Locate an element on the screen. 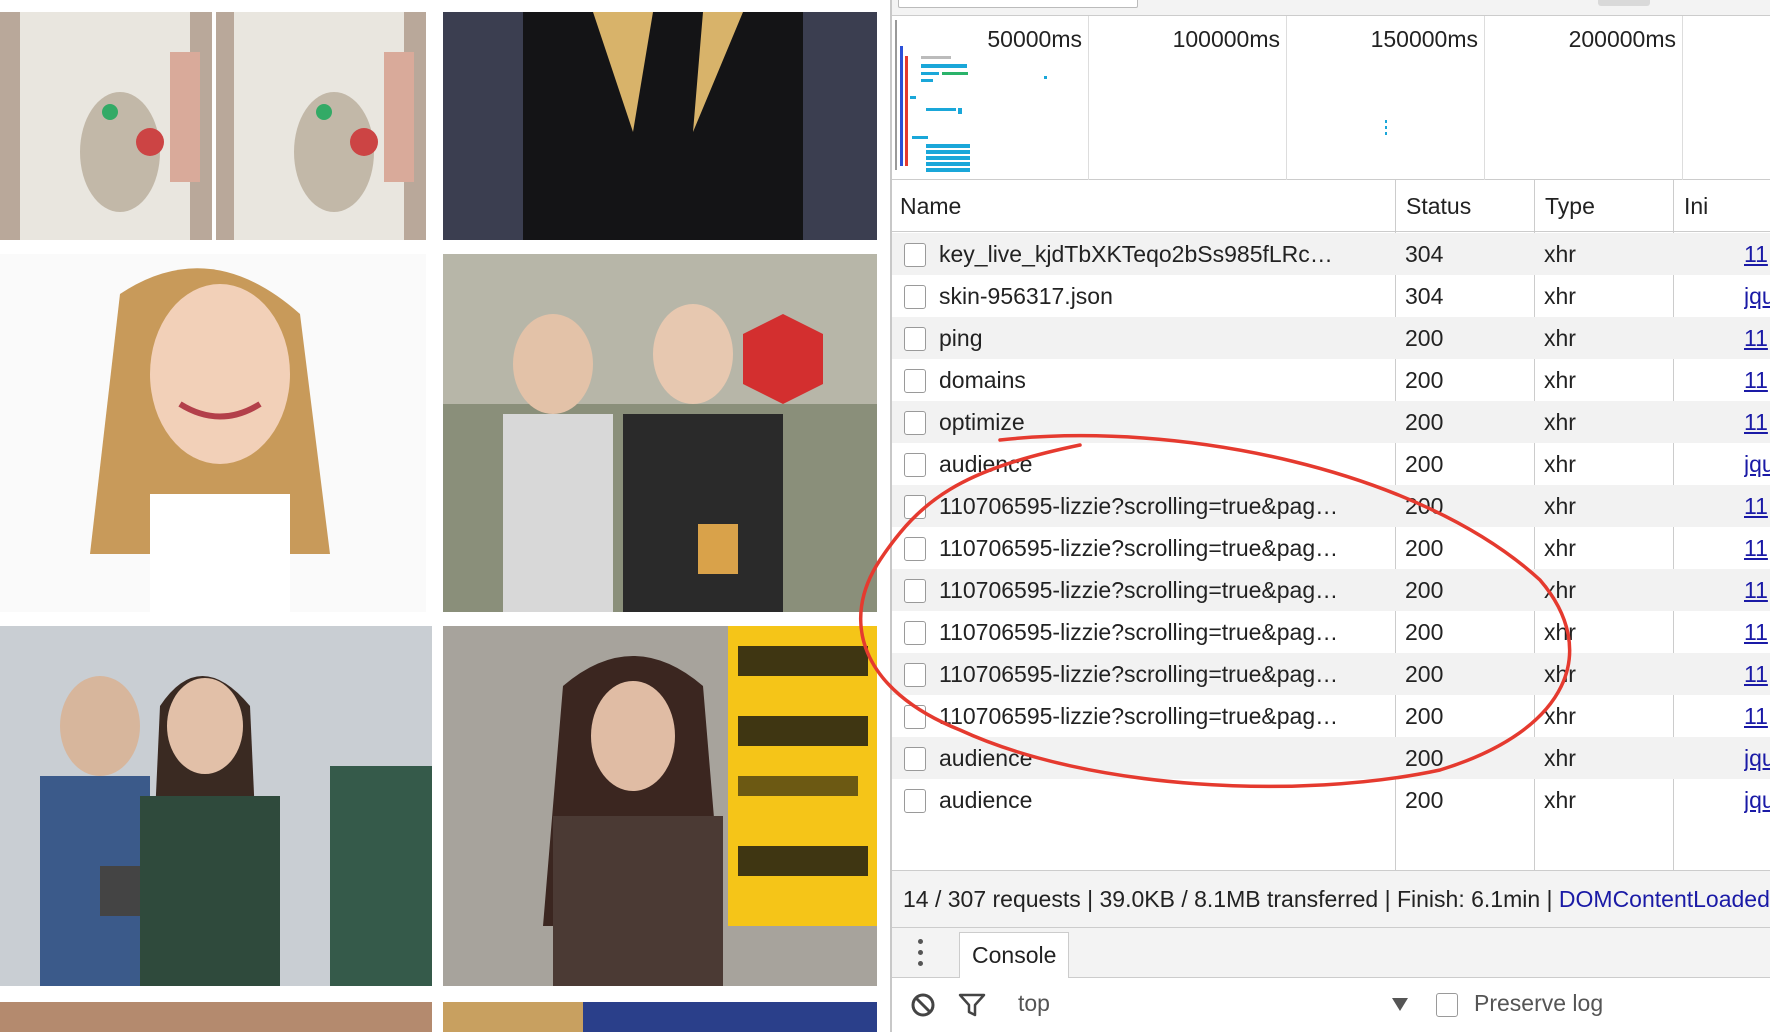 This screenshot has width=1770, height=1032. summary-finish: Finish: 6.1min is located at coordinates (1468, 899).